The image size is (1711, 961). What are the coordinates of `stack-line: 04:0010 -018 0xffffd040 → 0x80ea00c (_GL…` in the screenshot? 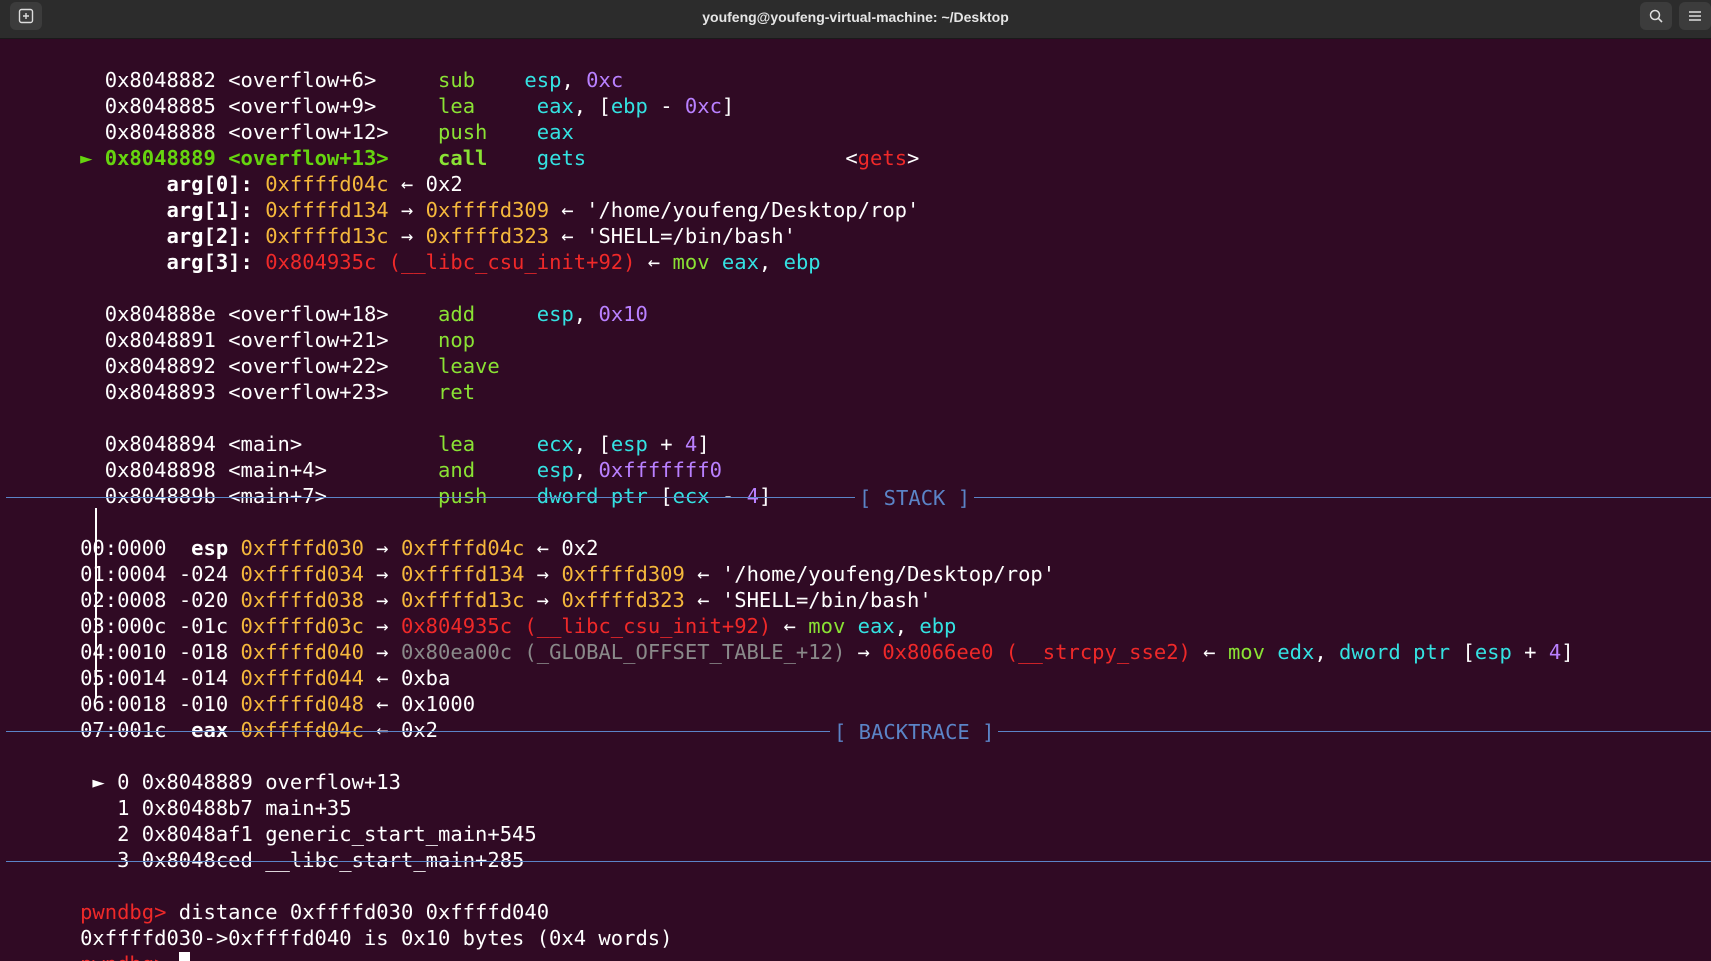 It's located at (827, 652).